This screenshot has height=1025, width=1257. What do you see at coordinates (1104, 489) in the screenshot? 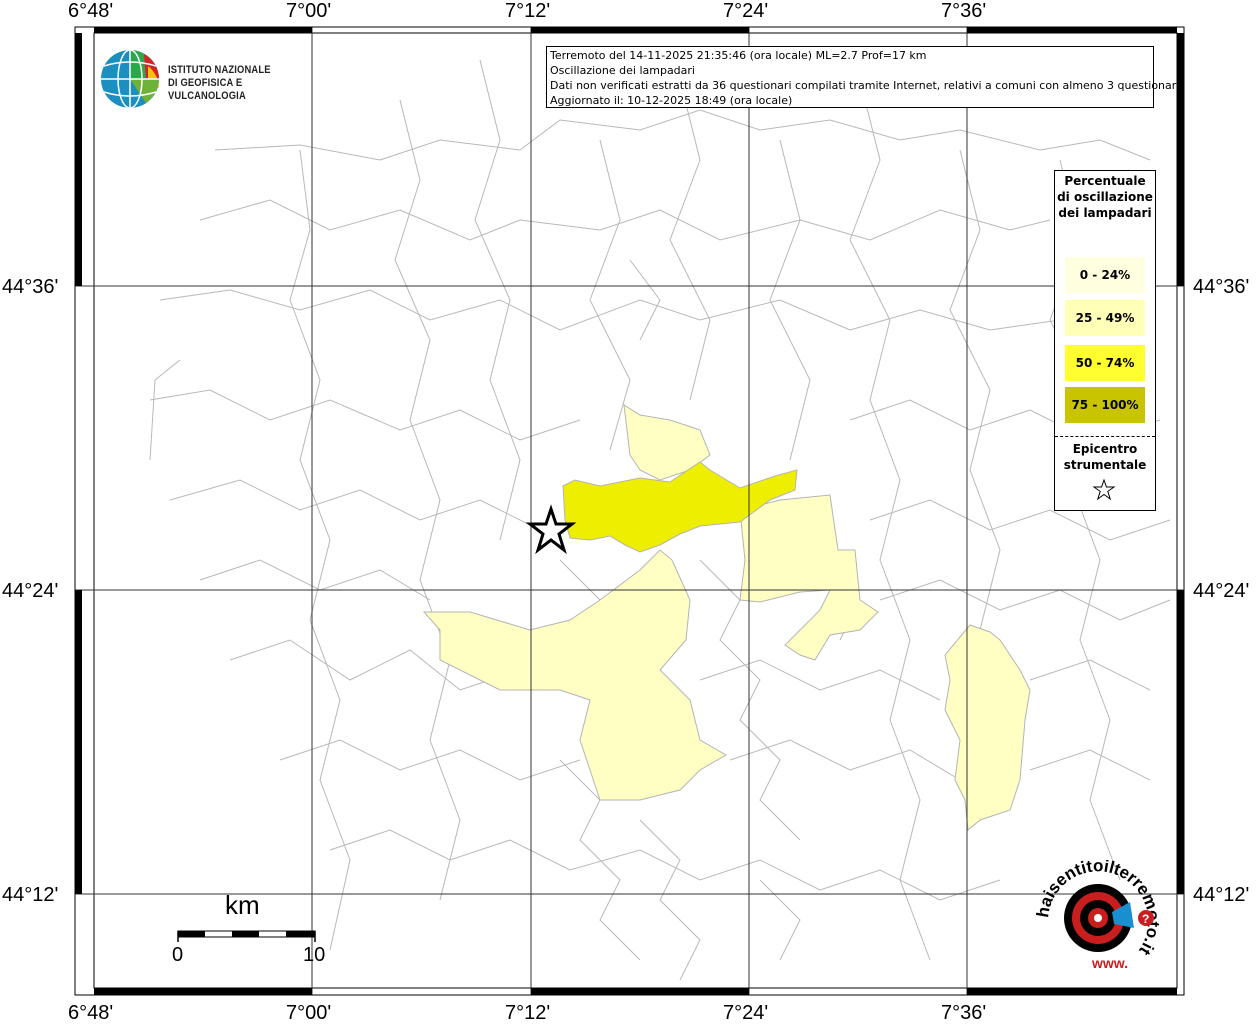
I see `legend-star-icon` at bounding box center [1104, 489].